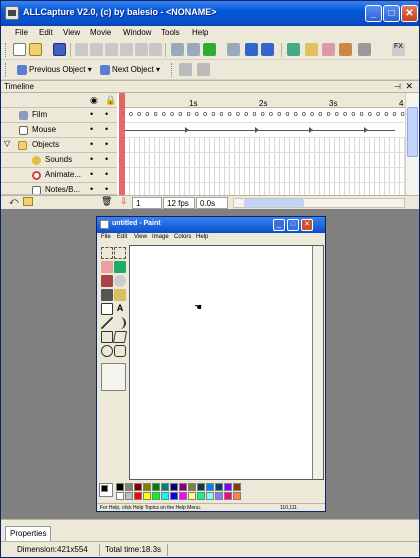  What do you see at coordinates (251, 49) in the screenshot?
I see `forward-icon` at bounding box center [251, 49].